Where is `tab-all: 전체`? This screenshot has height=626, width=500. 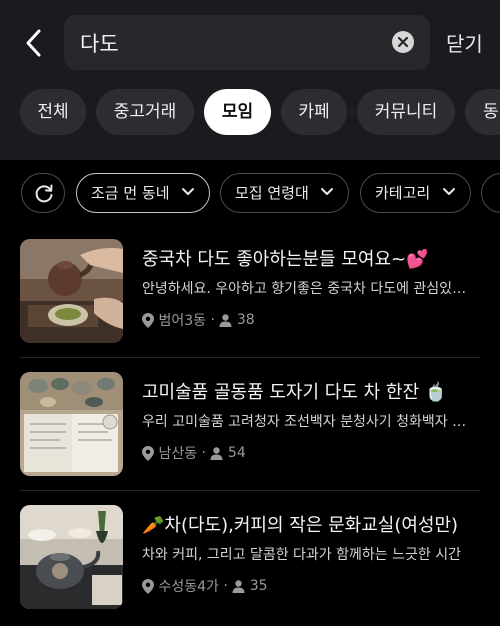 tab-all: 전체 is located at coordinates (53, 112).